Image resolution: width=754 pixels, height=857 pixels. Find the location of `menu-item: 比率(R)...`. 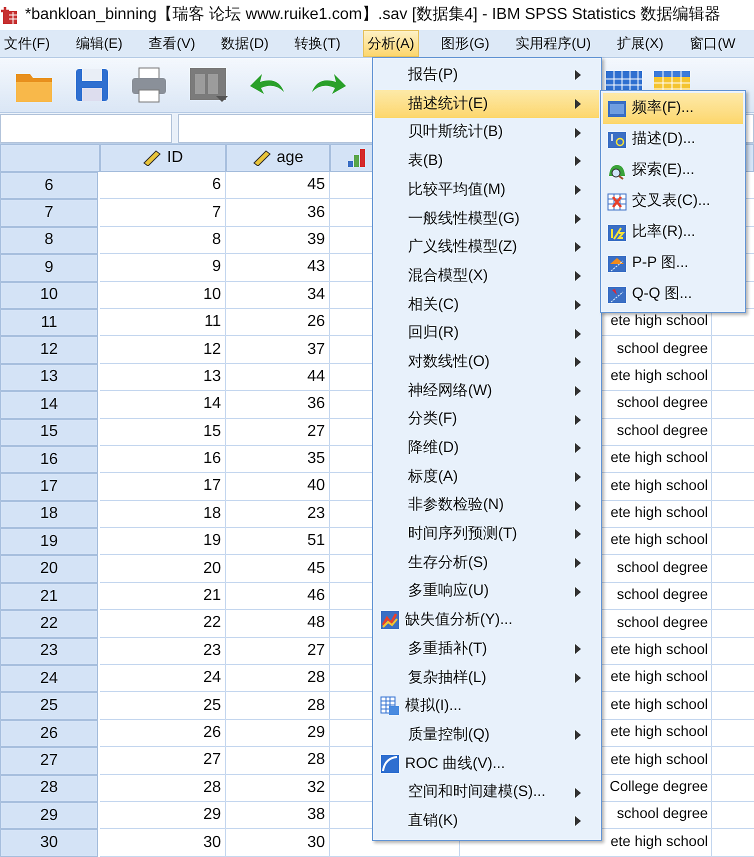

menu-item: 比率(R)... is located at coordinates (673, 232).